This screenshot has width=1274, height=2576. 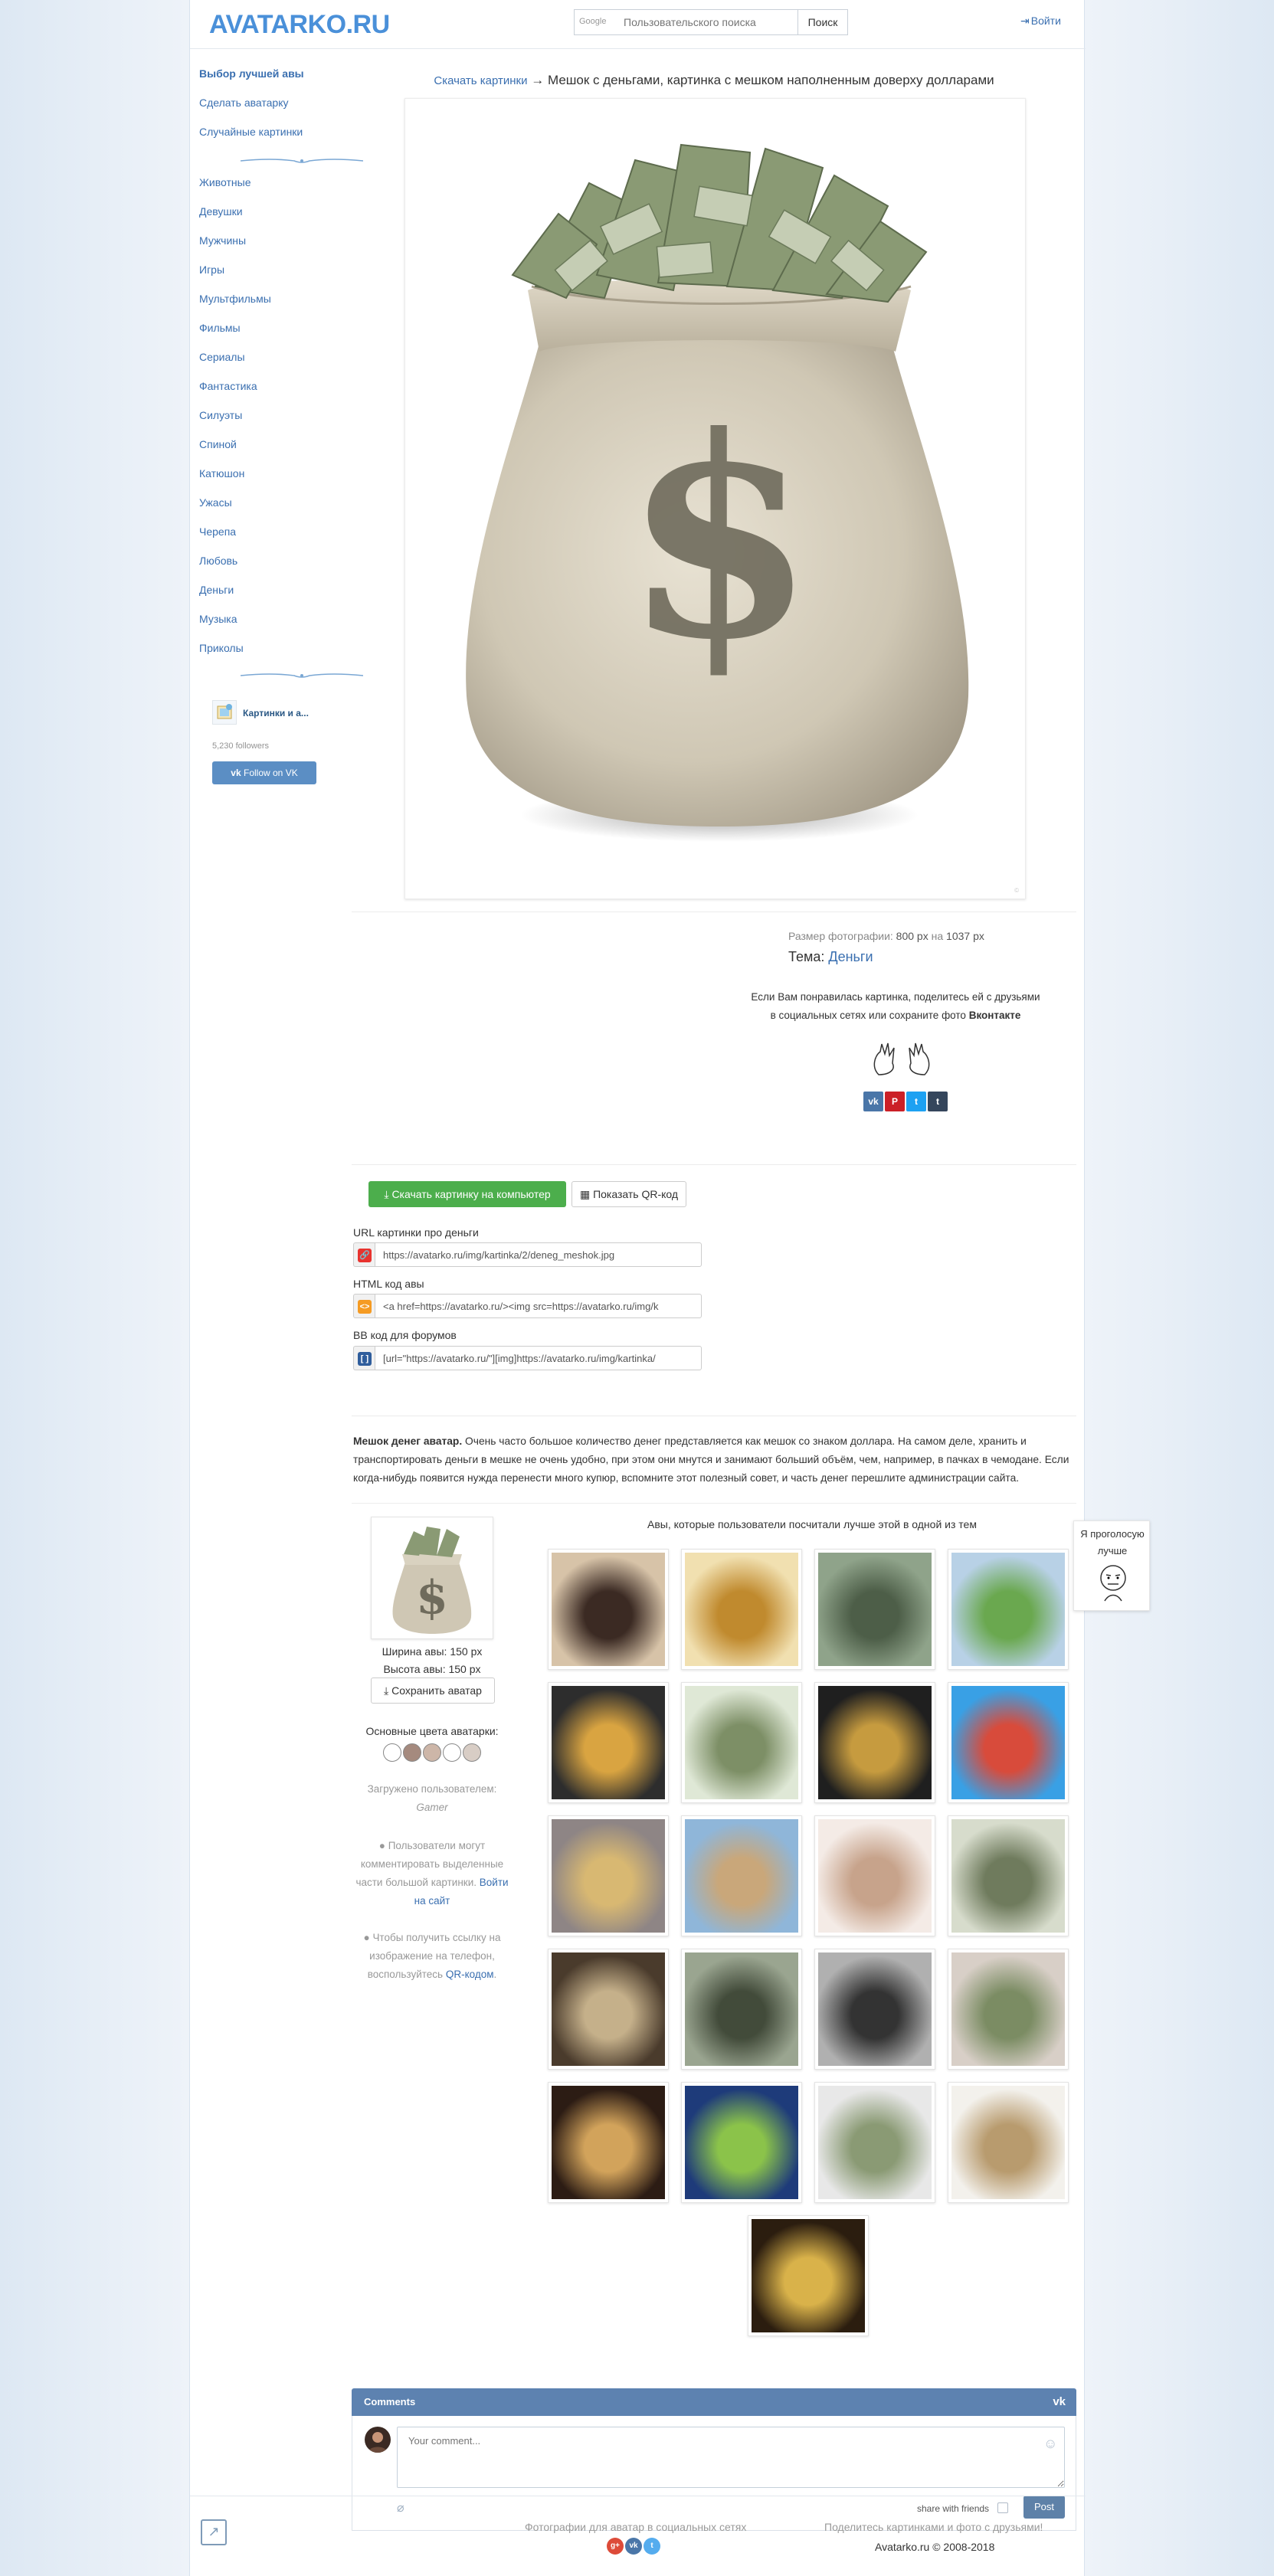 What do you see at coordinates (432, 1669) in the screenshot?
I see `avatar-height: Высота авы: 150 px` at bounding box center [432, 1669].